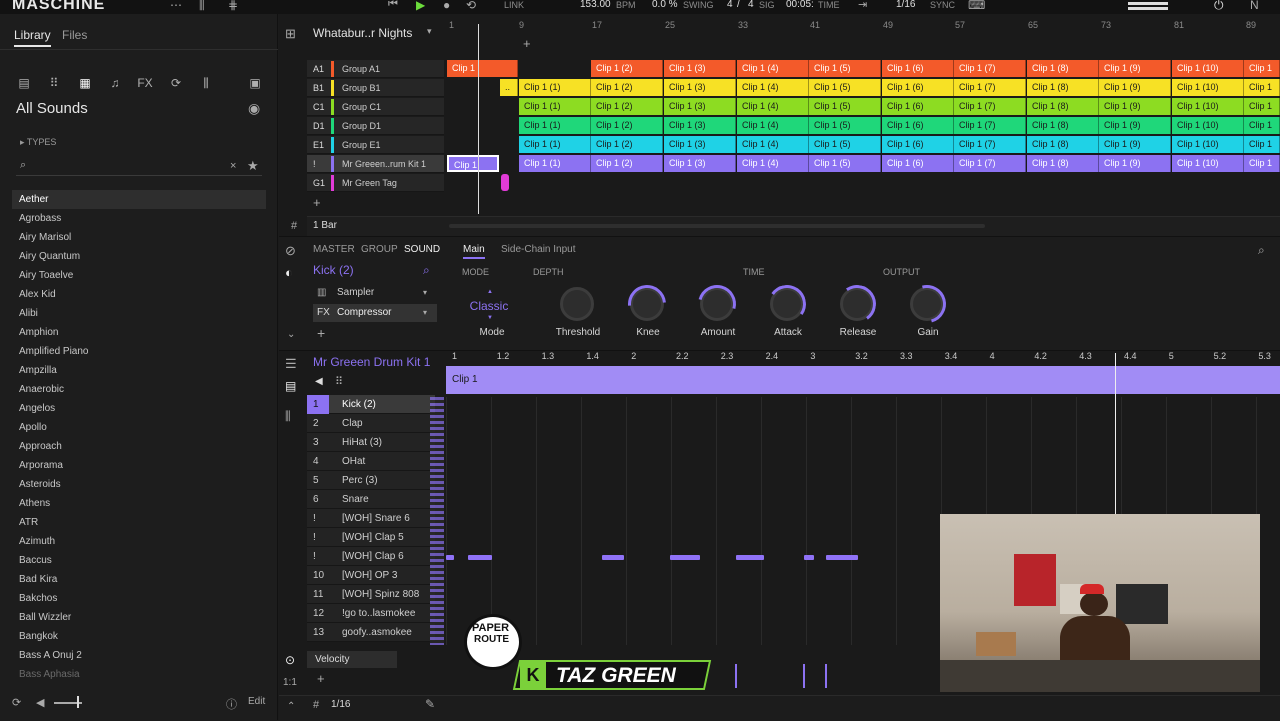  Describe the element at coordinates (290, 34) in the screenshot. I see `arranger-icon: ⊞` at that location.